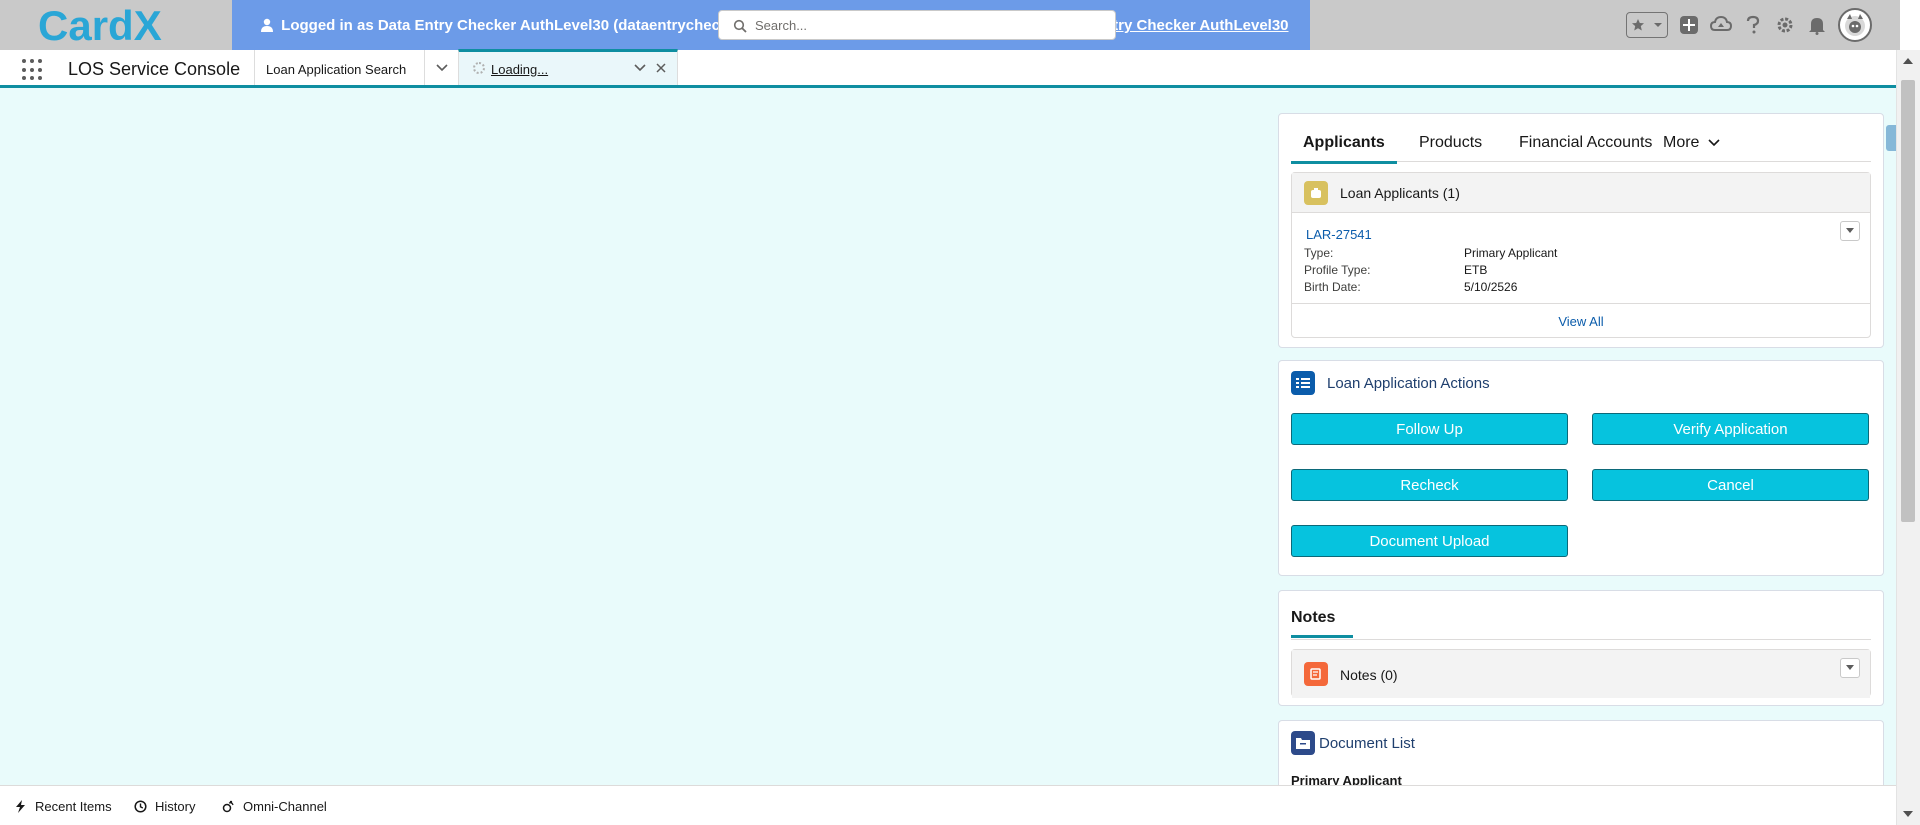  Describe the element at coordinates (1337, 270) in the screenshot. I see `field-label: Profile Type:` at that location.